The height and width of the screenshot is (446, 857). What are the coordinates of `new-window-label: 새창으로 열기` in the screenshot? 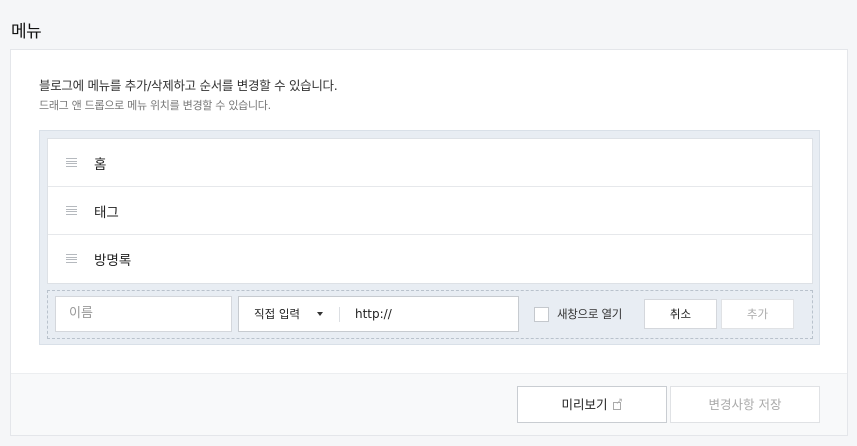 It's located at (589, 314).